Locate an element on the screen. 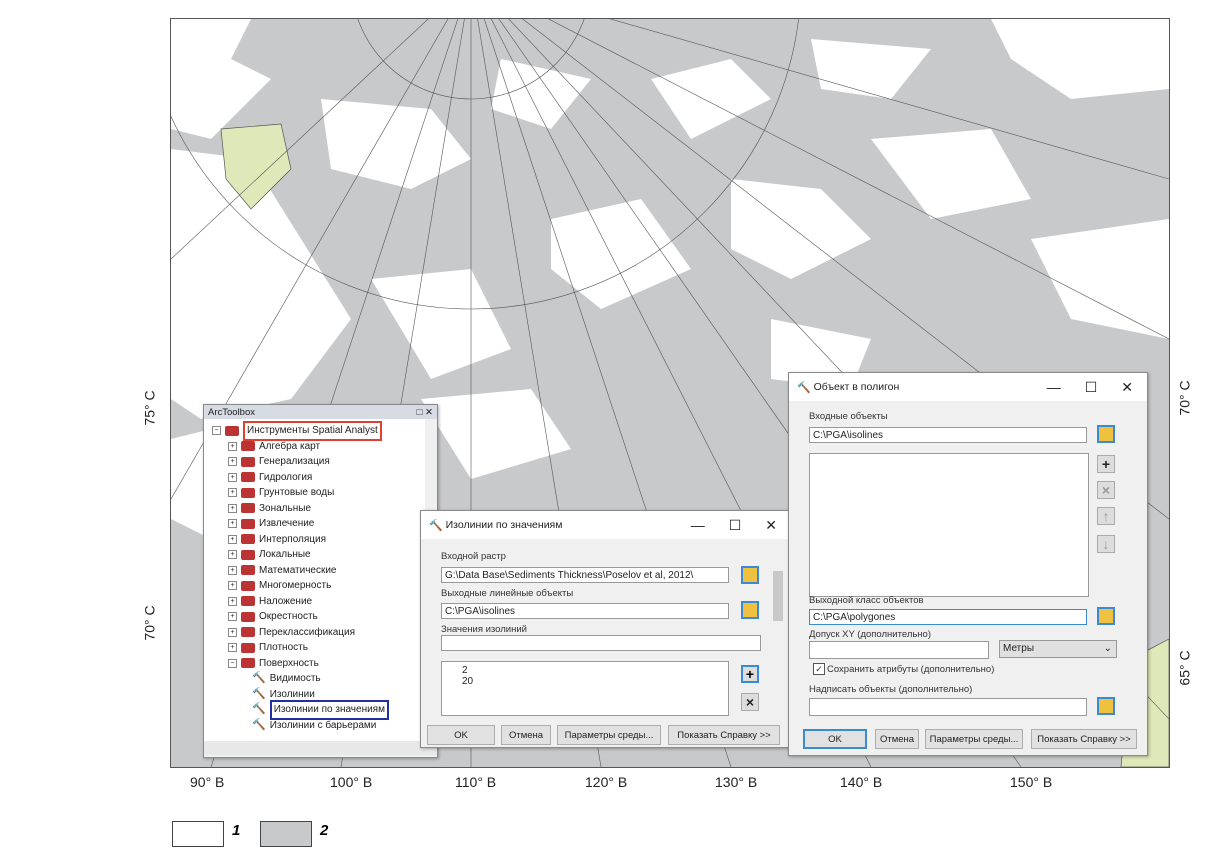  contour-value-input is located at coordinates (601, 643).